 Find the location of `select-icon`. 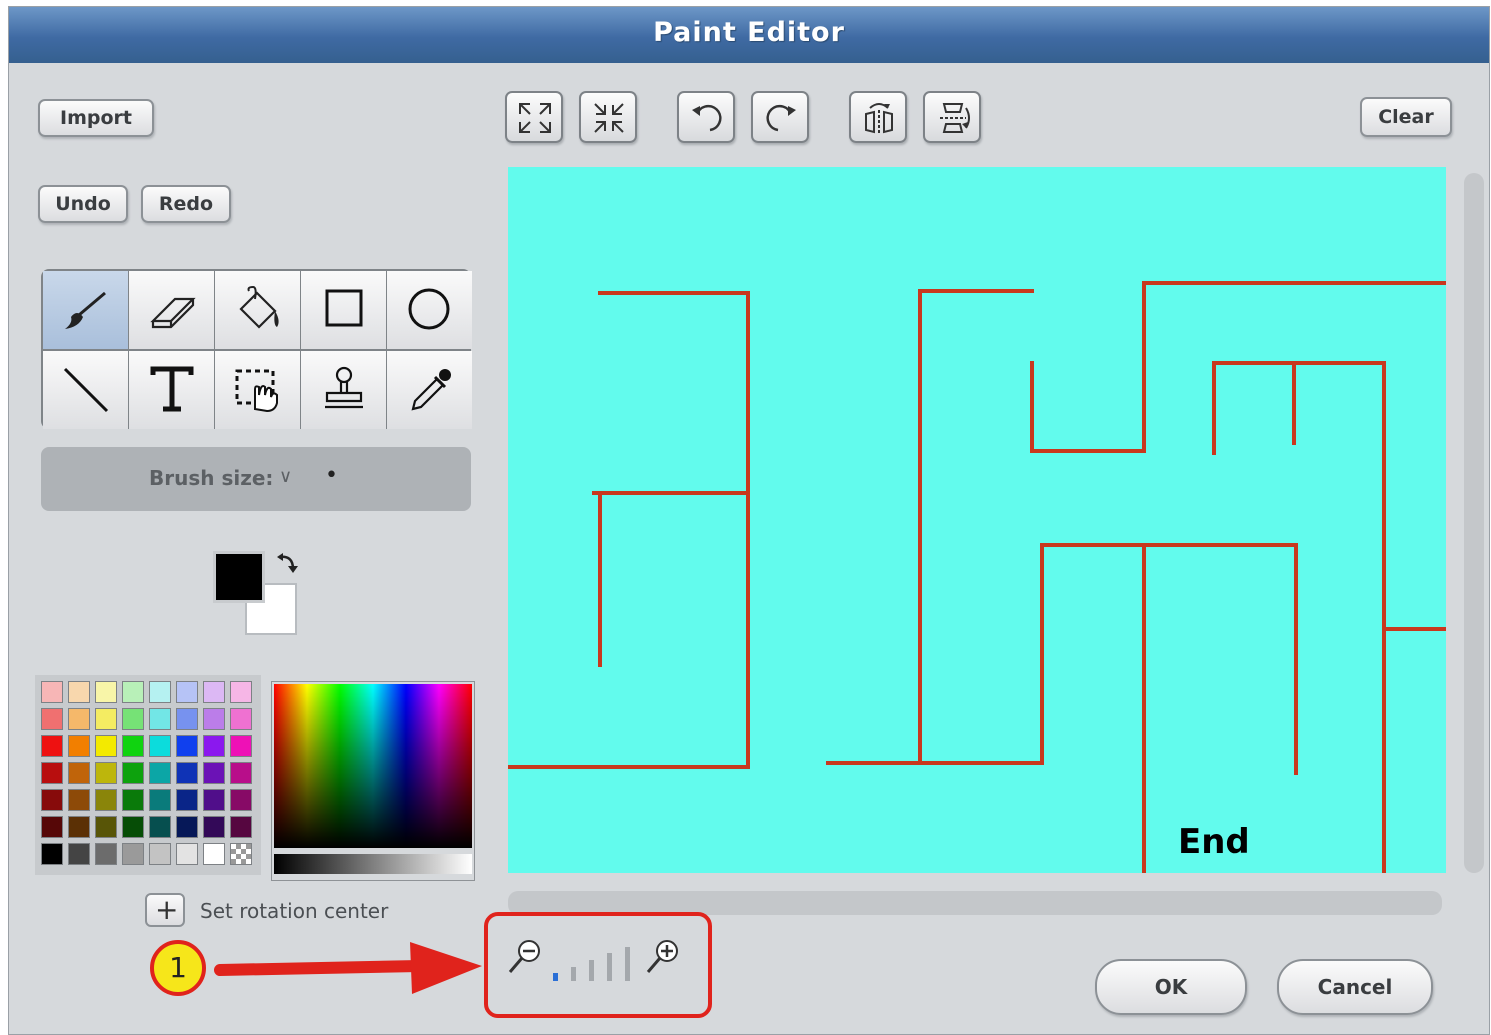

select-icon is located at coordinates (256, 391).